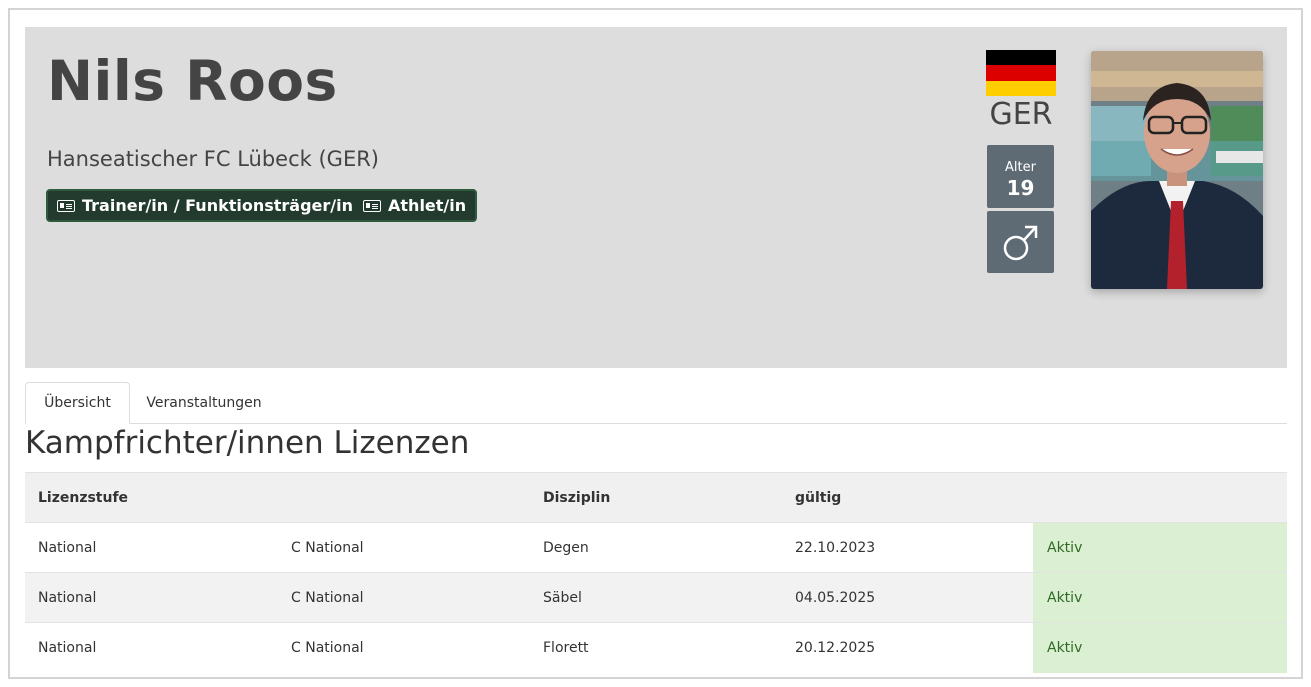 The width and height of the screenshot is (1311, 687). Describe the element at coordinates (1020, 188) in the screenshot. I see `age-value: 19` at that location.